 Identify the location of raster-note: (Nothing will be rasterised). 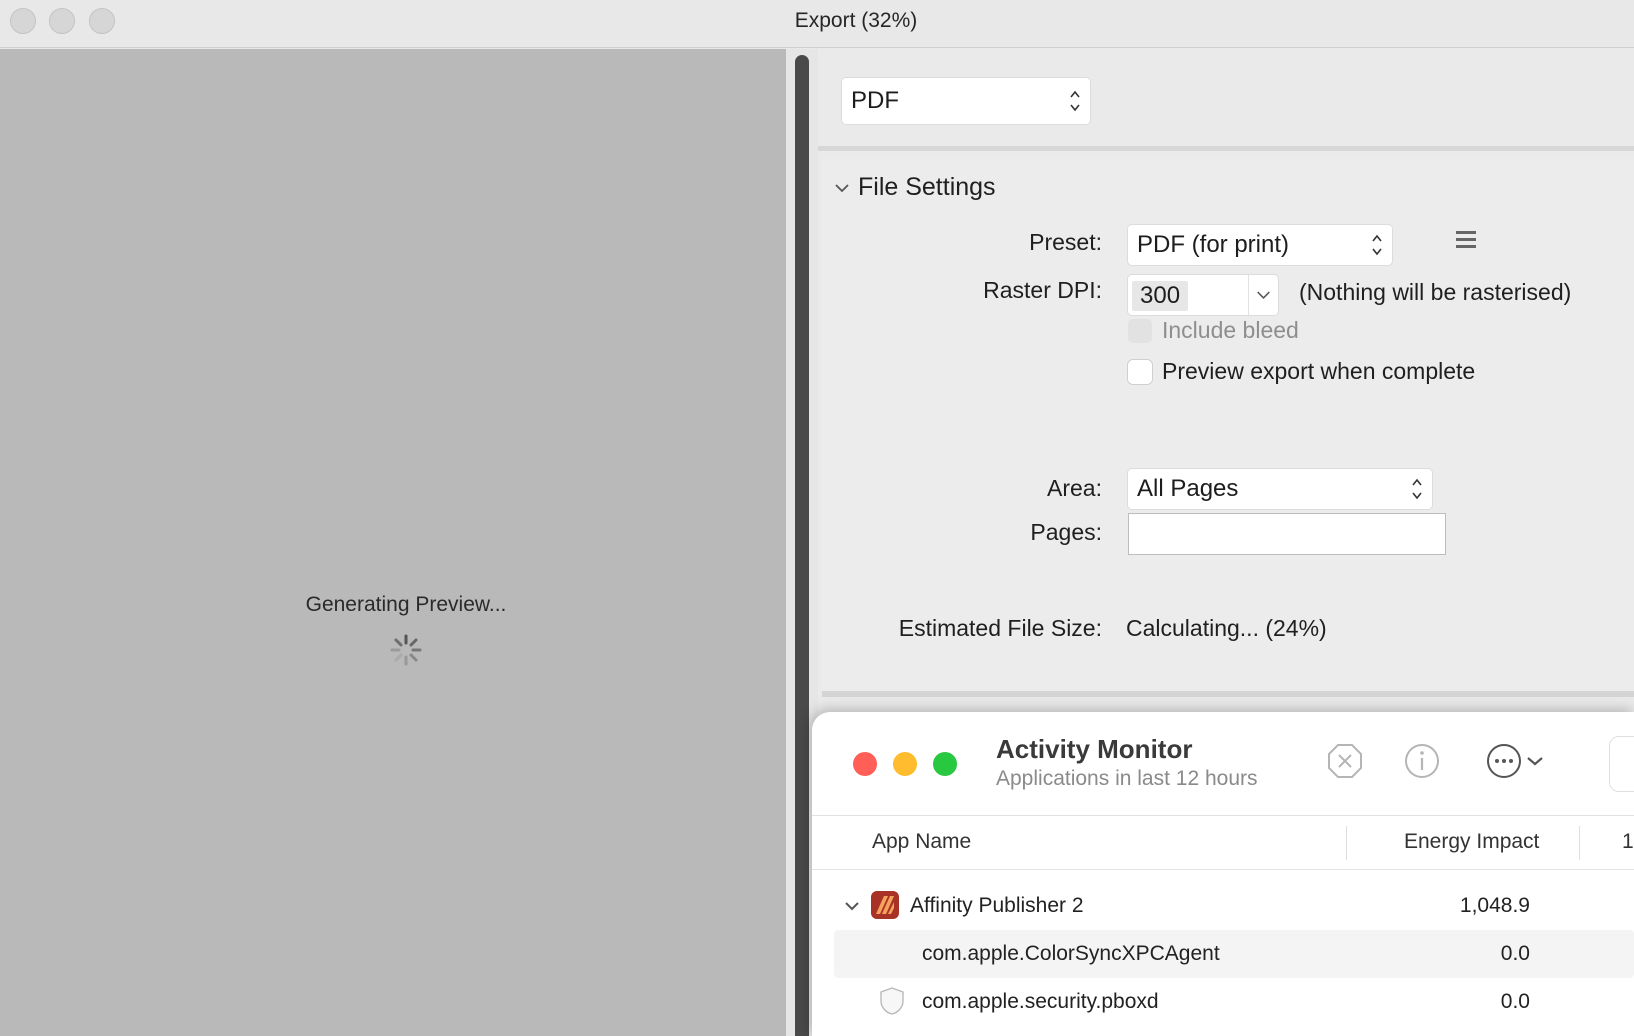
(1435, 292).